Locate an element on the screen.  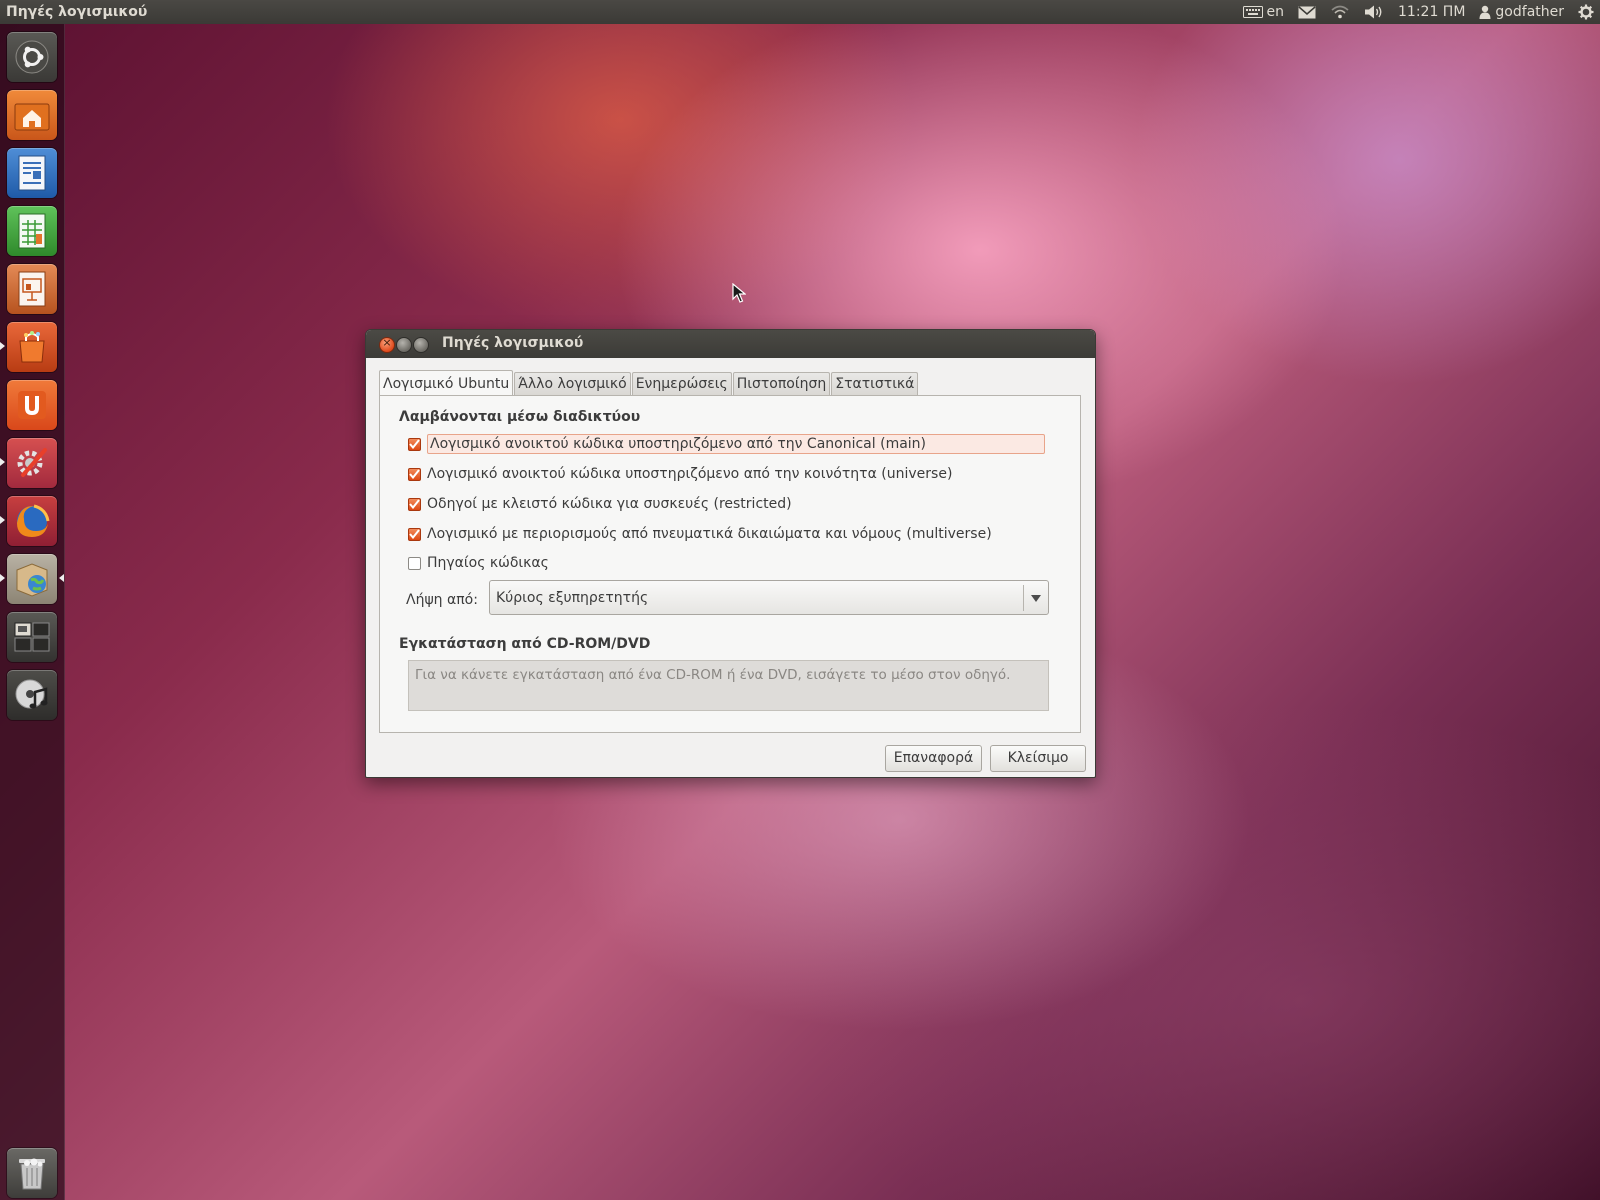
firefox-icon is located at coordinates (33, 520).